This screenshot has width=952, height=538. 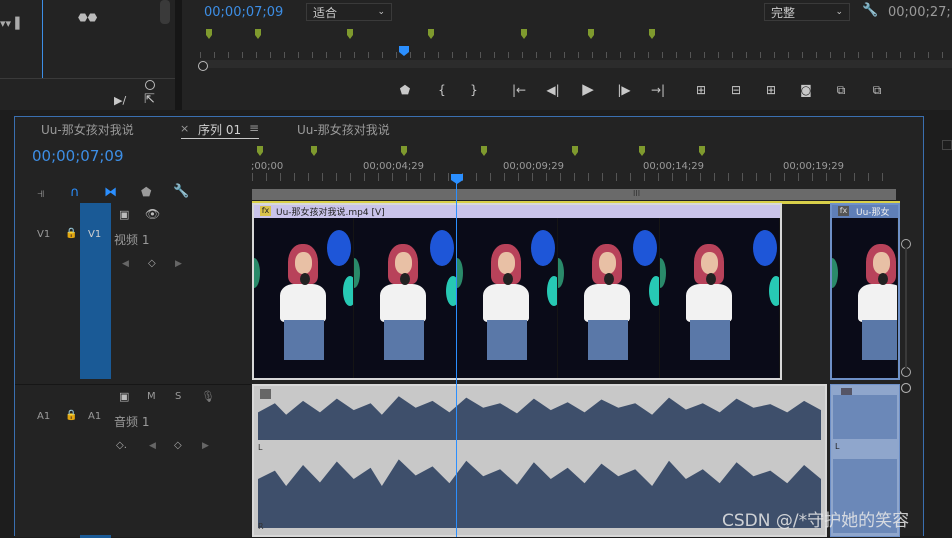 I want to click on program-timecode: 00;00;07;09, so click(x=243, y=12).